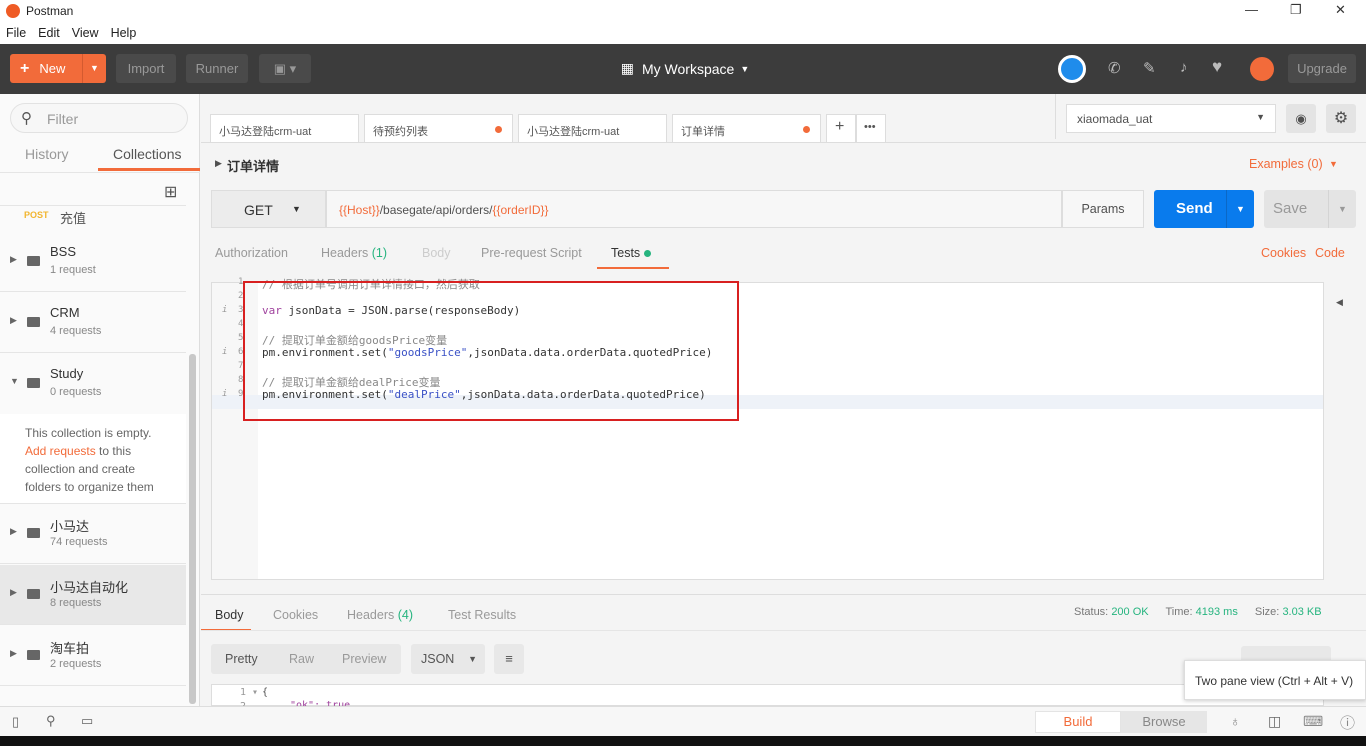  I want to click on response-tab-cookies: Cookies, so click(295, 615).